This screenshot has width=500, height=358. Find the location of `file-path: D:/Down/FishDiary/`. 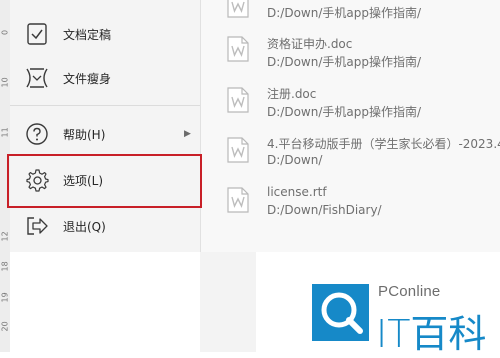

file-path: D:/Down/FishDiary/ is located at coordinates (324, 210).